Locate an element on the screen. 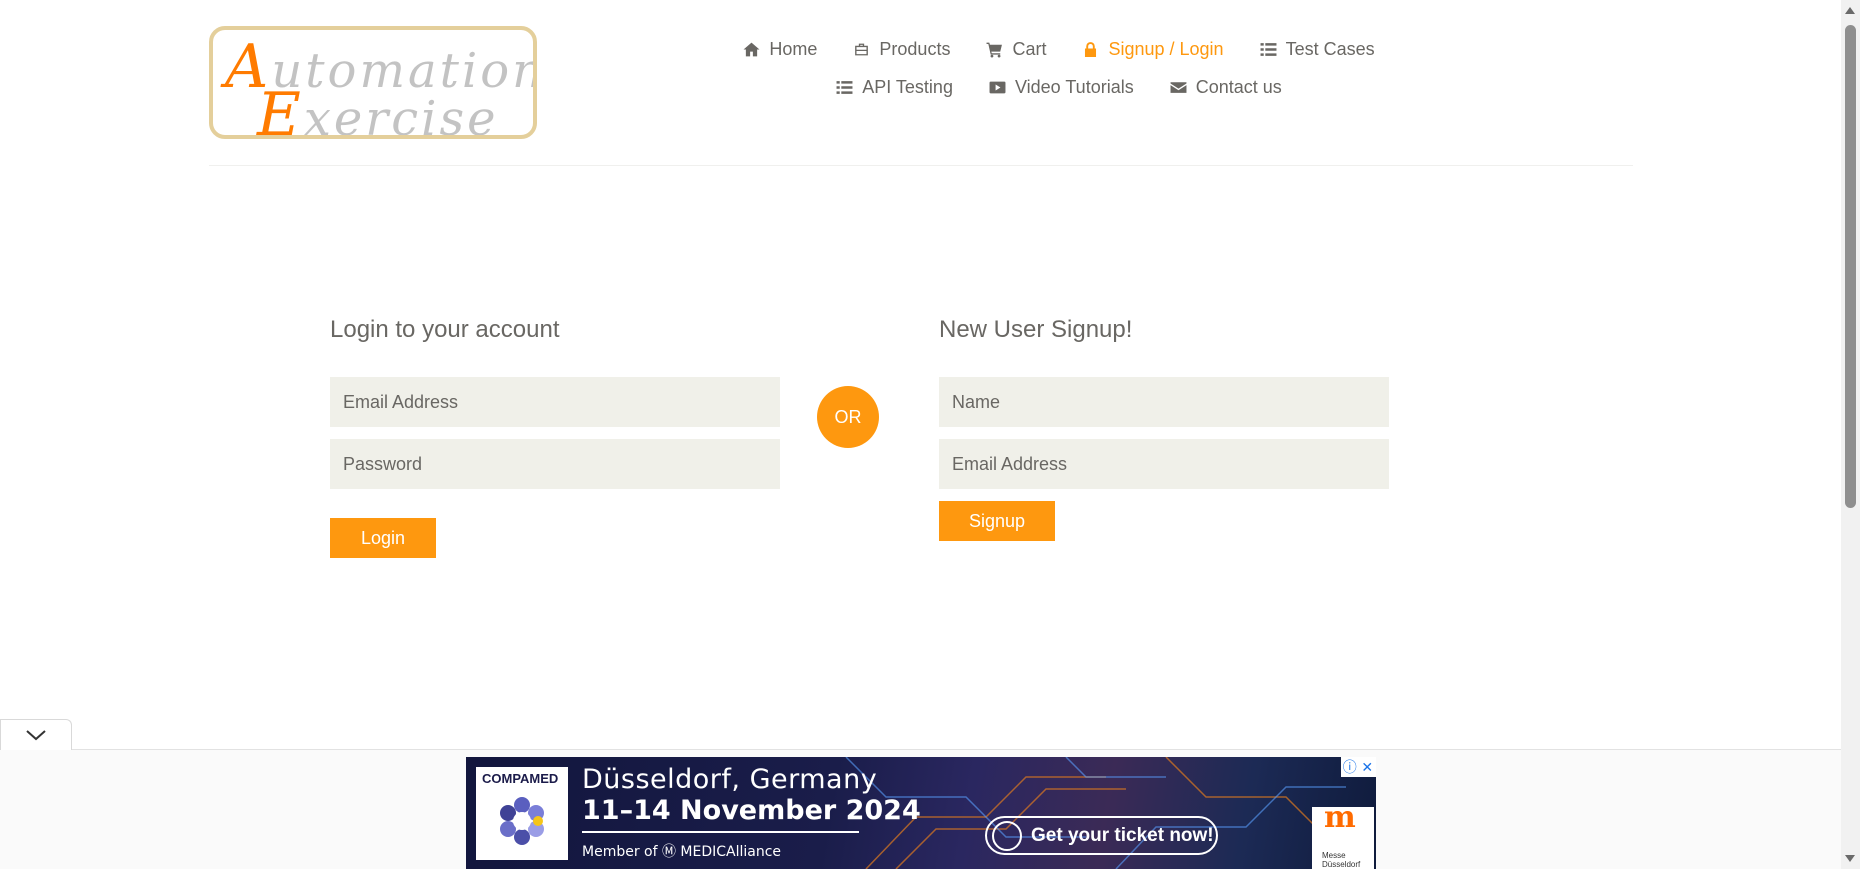 The image size is (1860, 869). ad-dates: 11–14 November 2024 is located at coordinates (751, 810).